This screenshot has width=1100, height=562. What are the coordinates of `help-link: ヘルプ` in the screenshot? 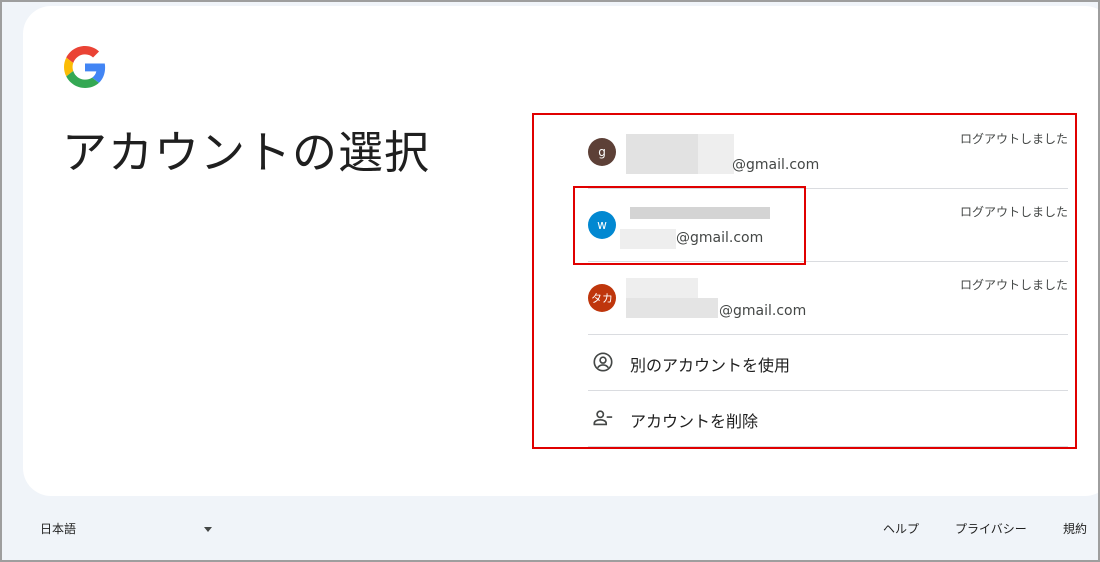 It's located at (901, 528).